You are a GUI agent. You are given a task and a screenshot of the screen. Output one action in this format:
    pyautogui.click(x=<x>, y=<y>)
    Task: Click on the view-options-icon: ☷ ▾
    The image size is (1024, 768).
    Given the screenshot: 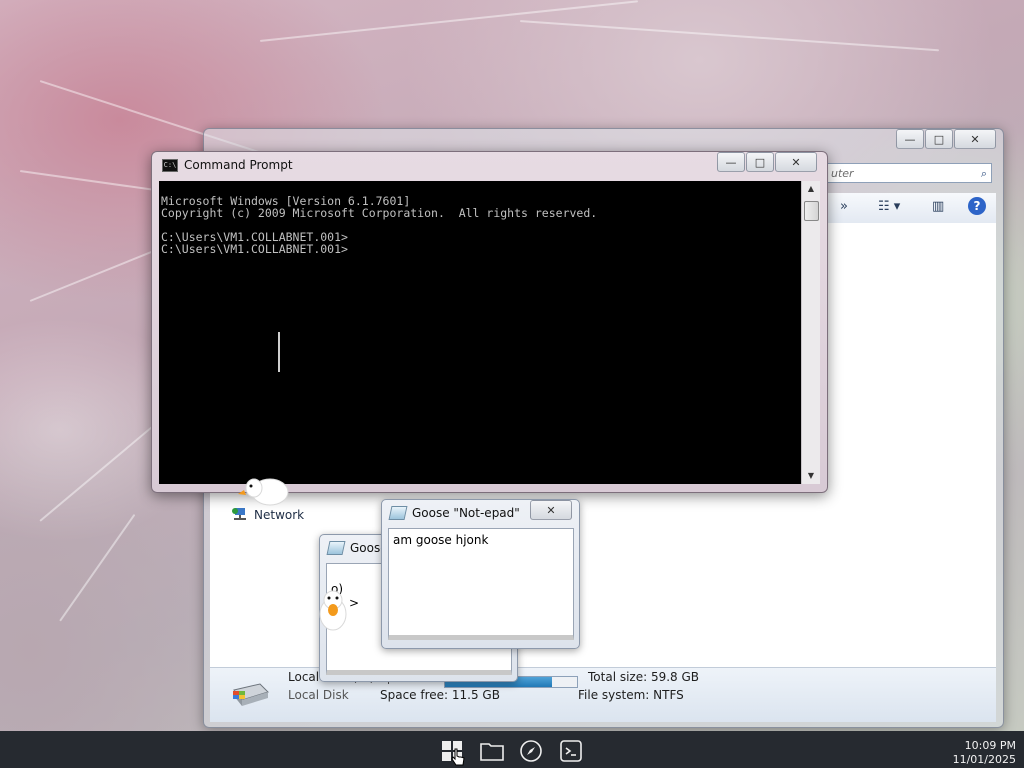 What is the action you would take?
    pyautogui.click(x=889, y=206)
    